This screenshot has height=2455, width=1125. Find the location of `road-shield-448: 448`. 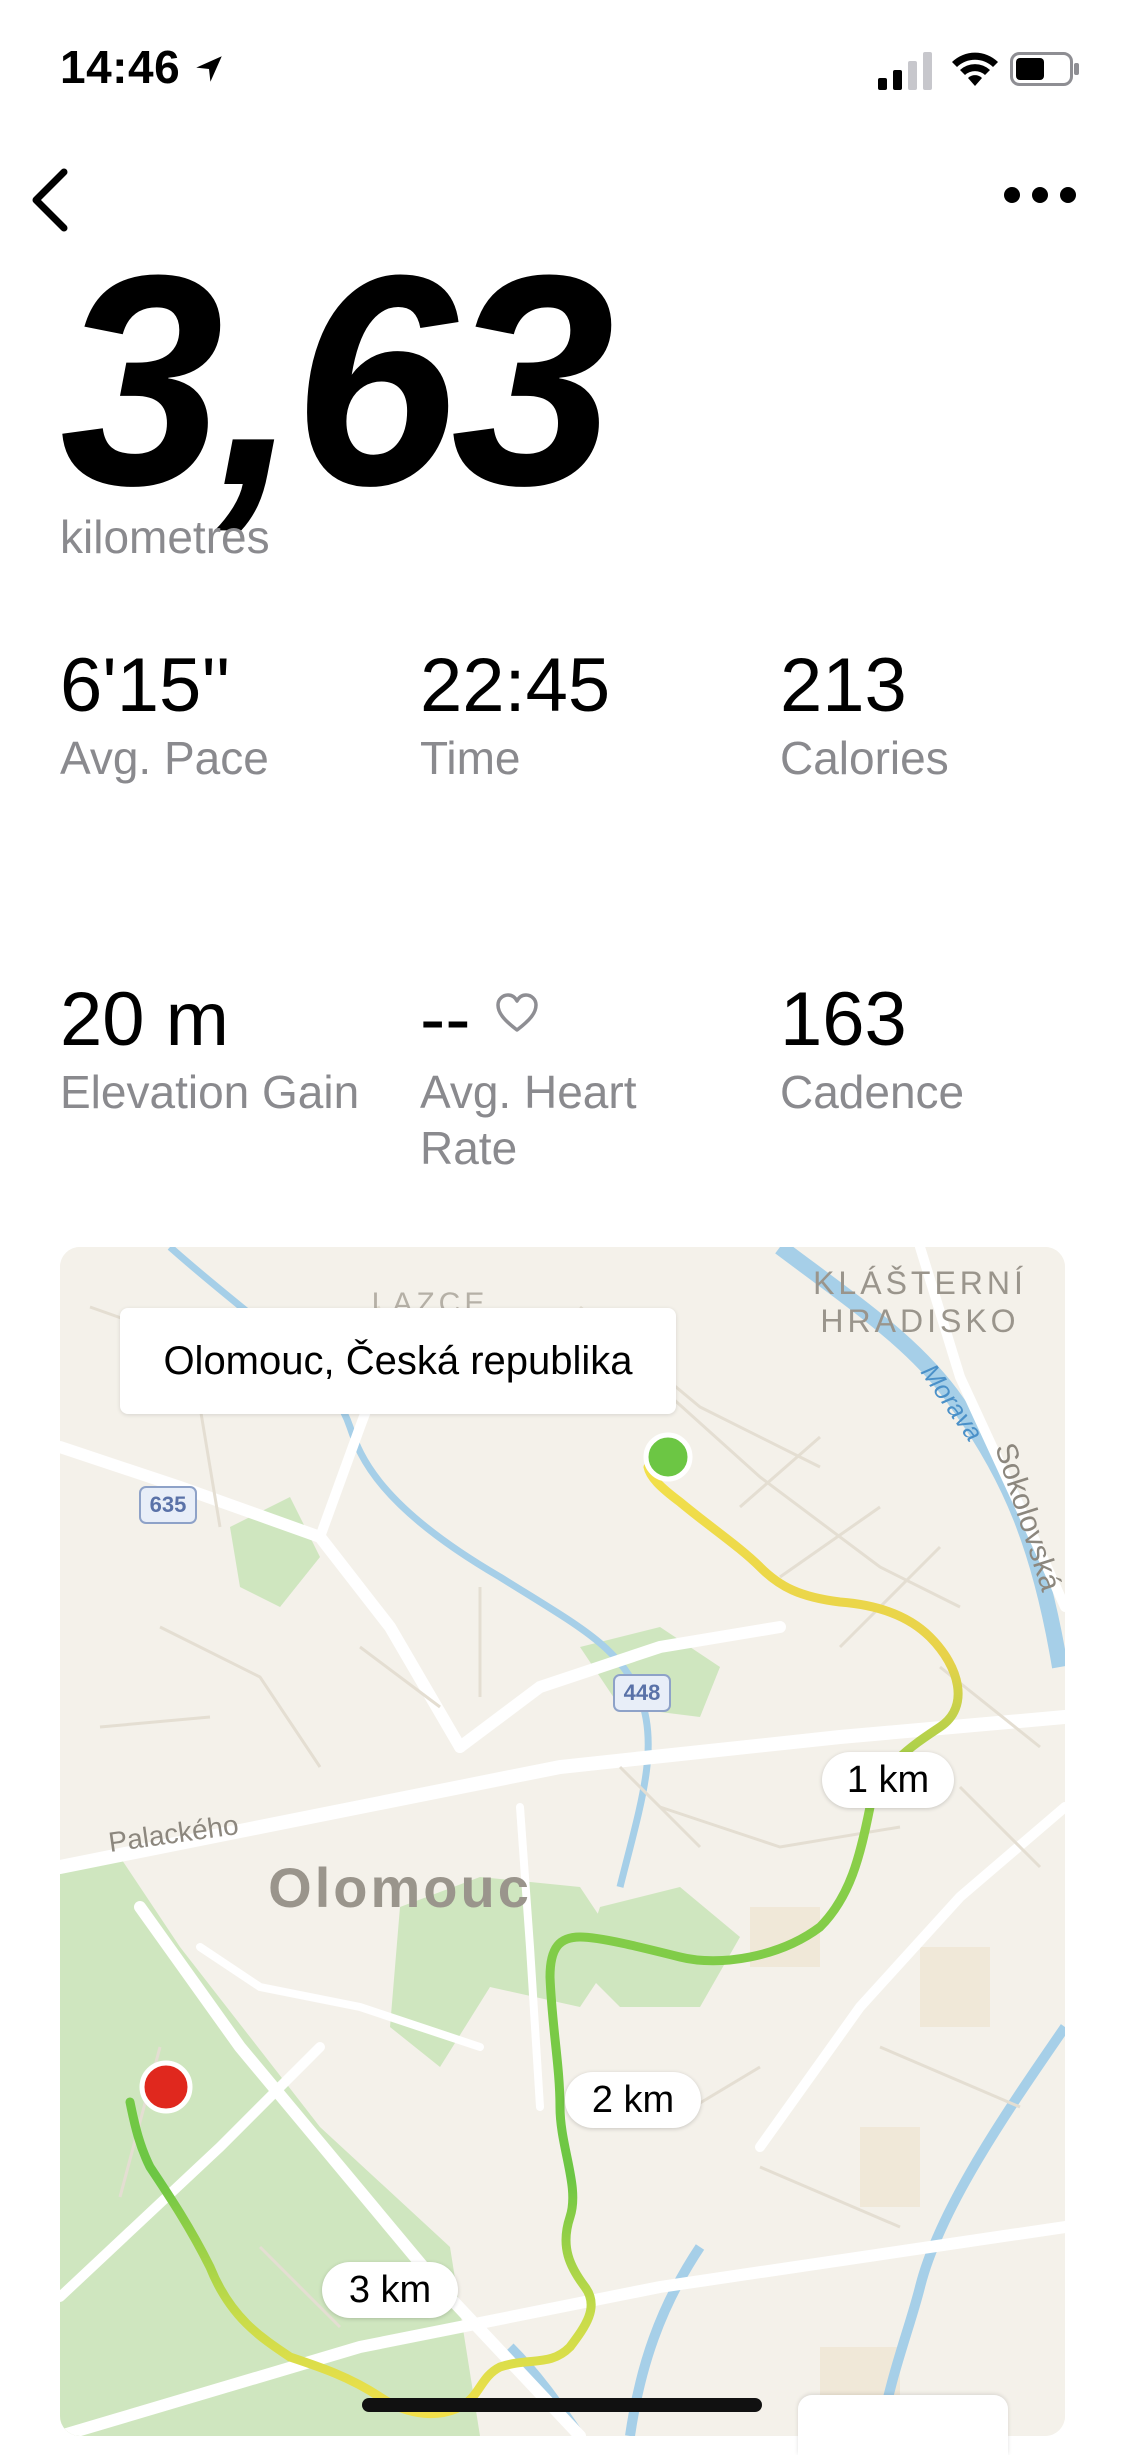

road-shield-448: 448 is located at coordinates (642, 1693).